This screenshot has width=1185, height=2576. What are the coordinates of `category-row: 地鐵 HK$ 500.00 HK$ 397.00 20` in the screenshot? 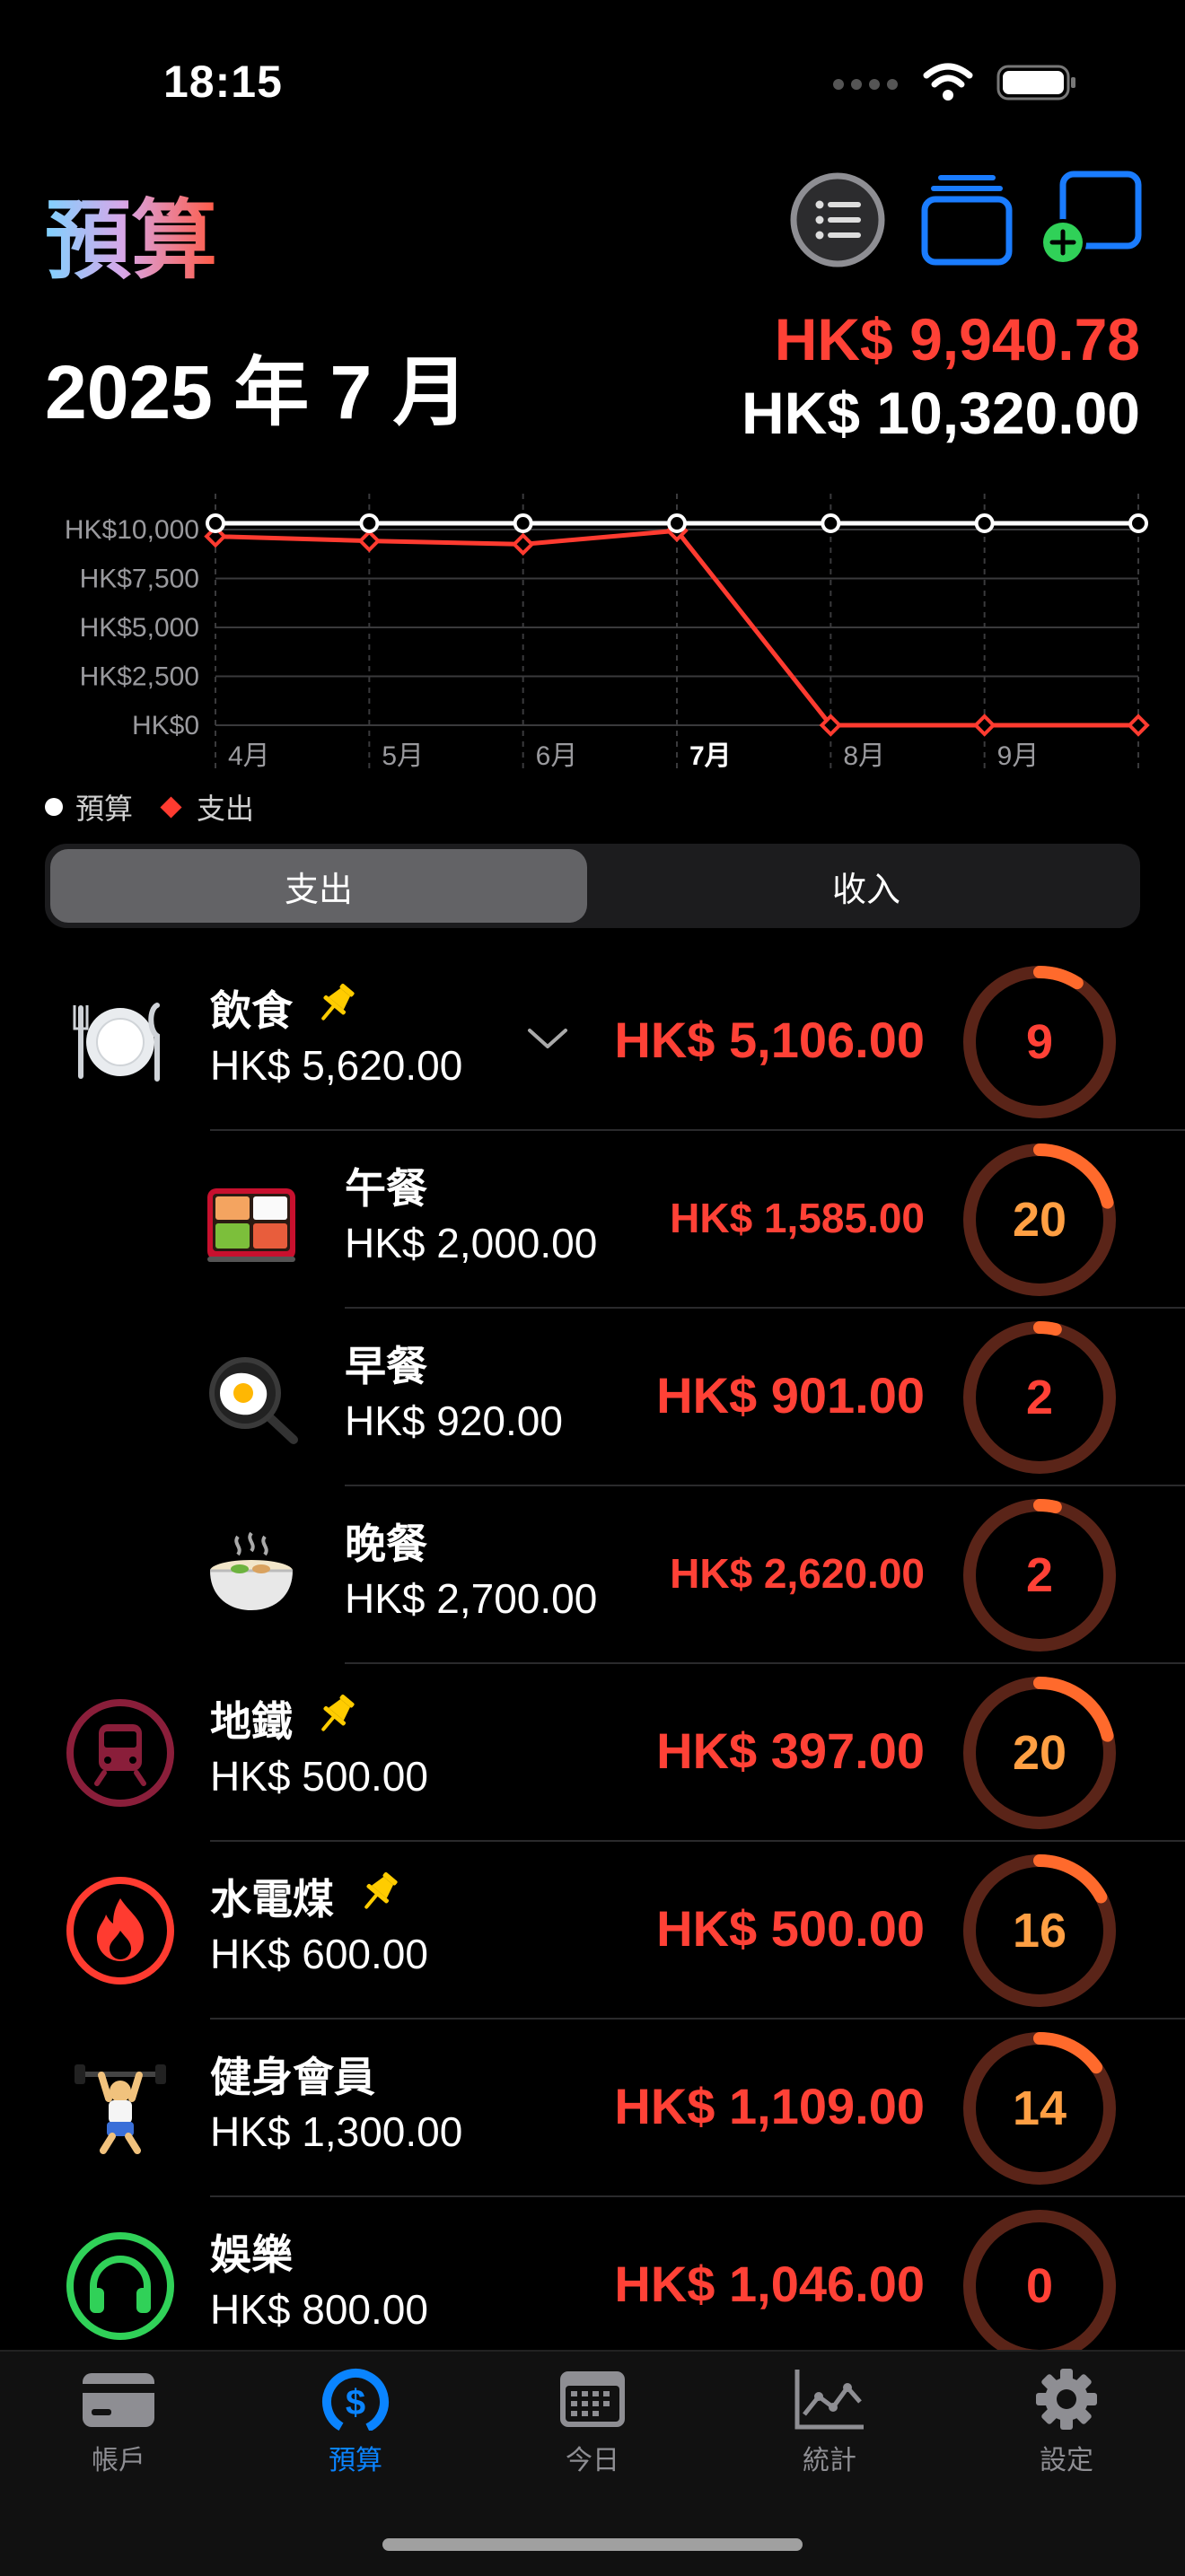 It's located at (592, 1753).